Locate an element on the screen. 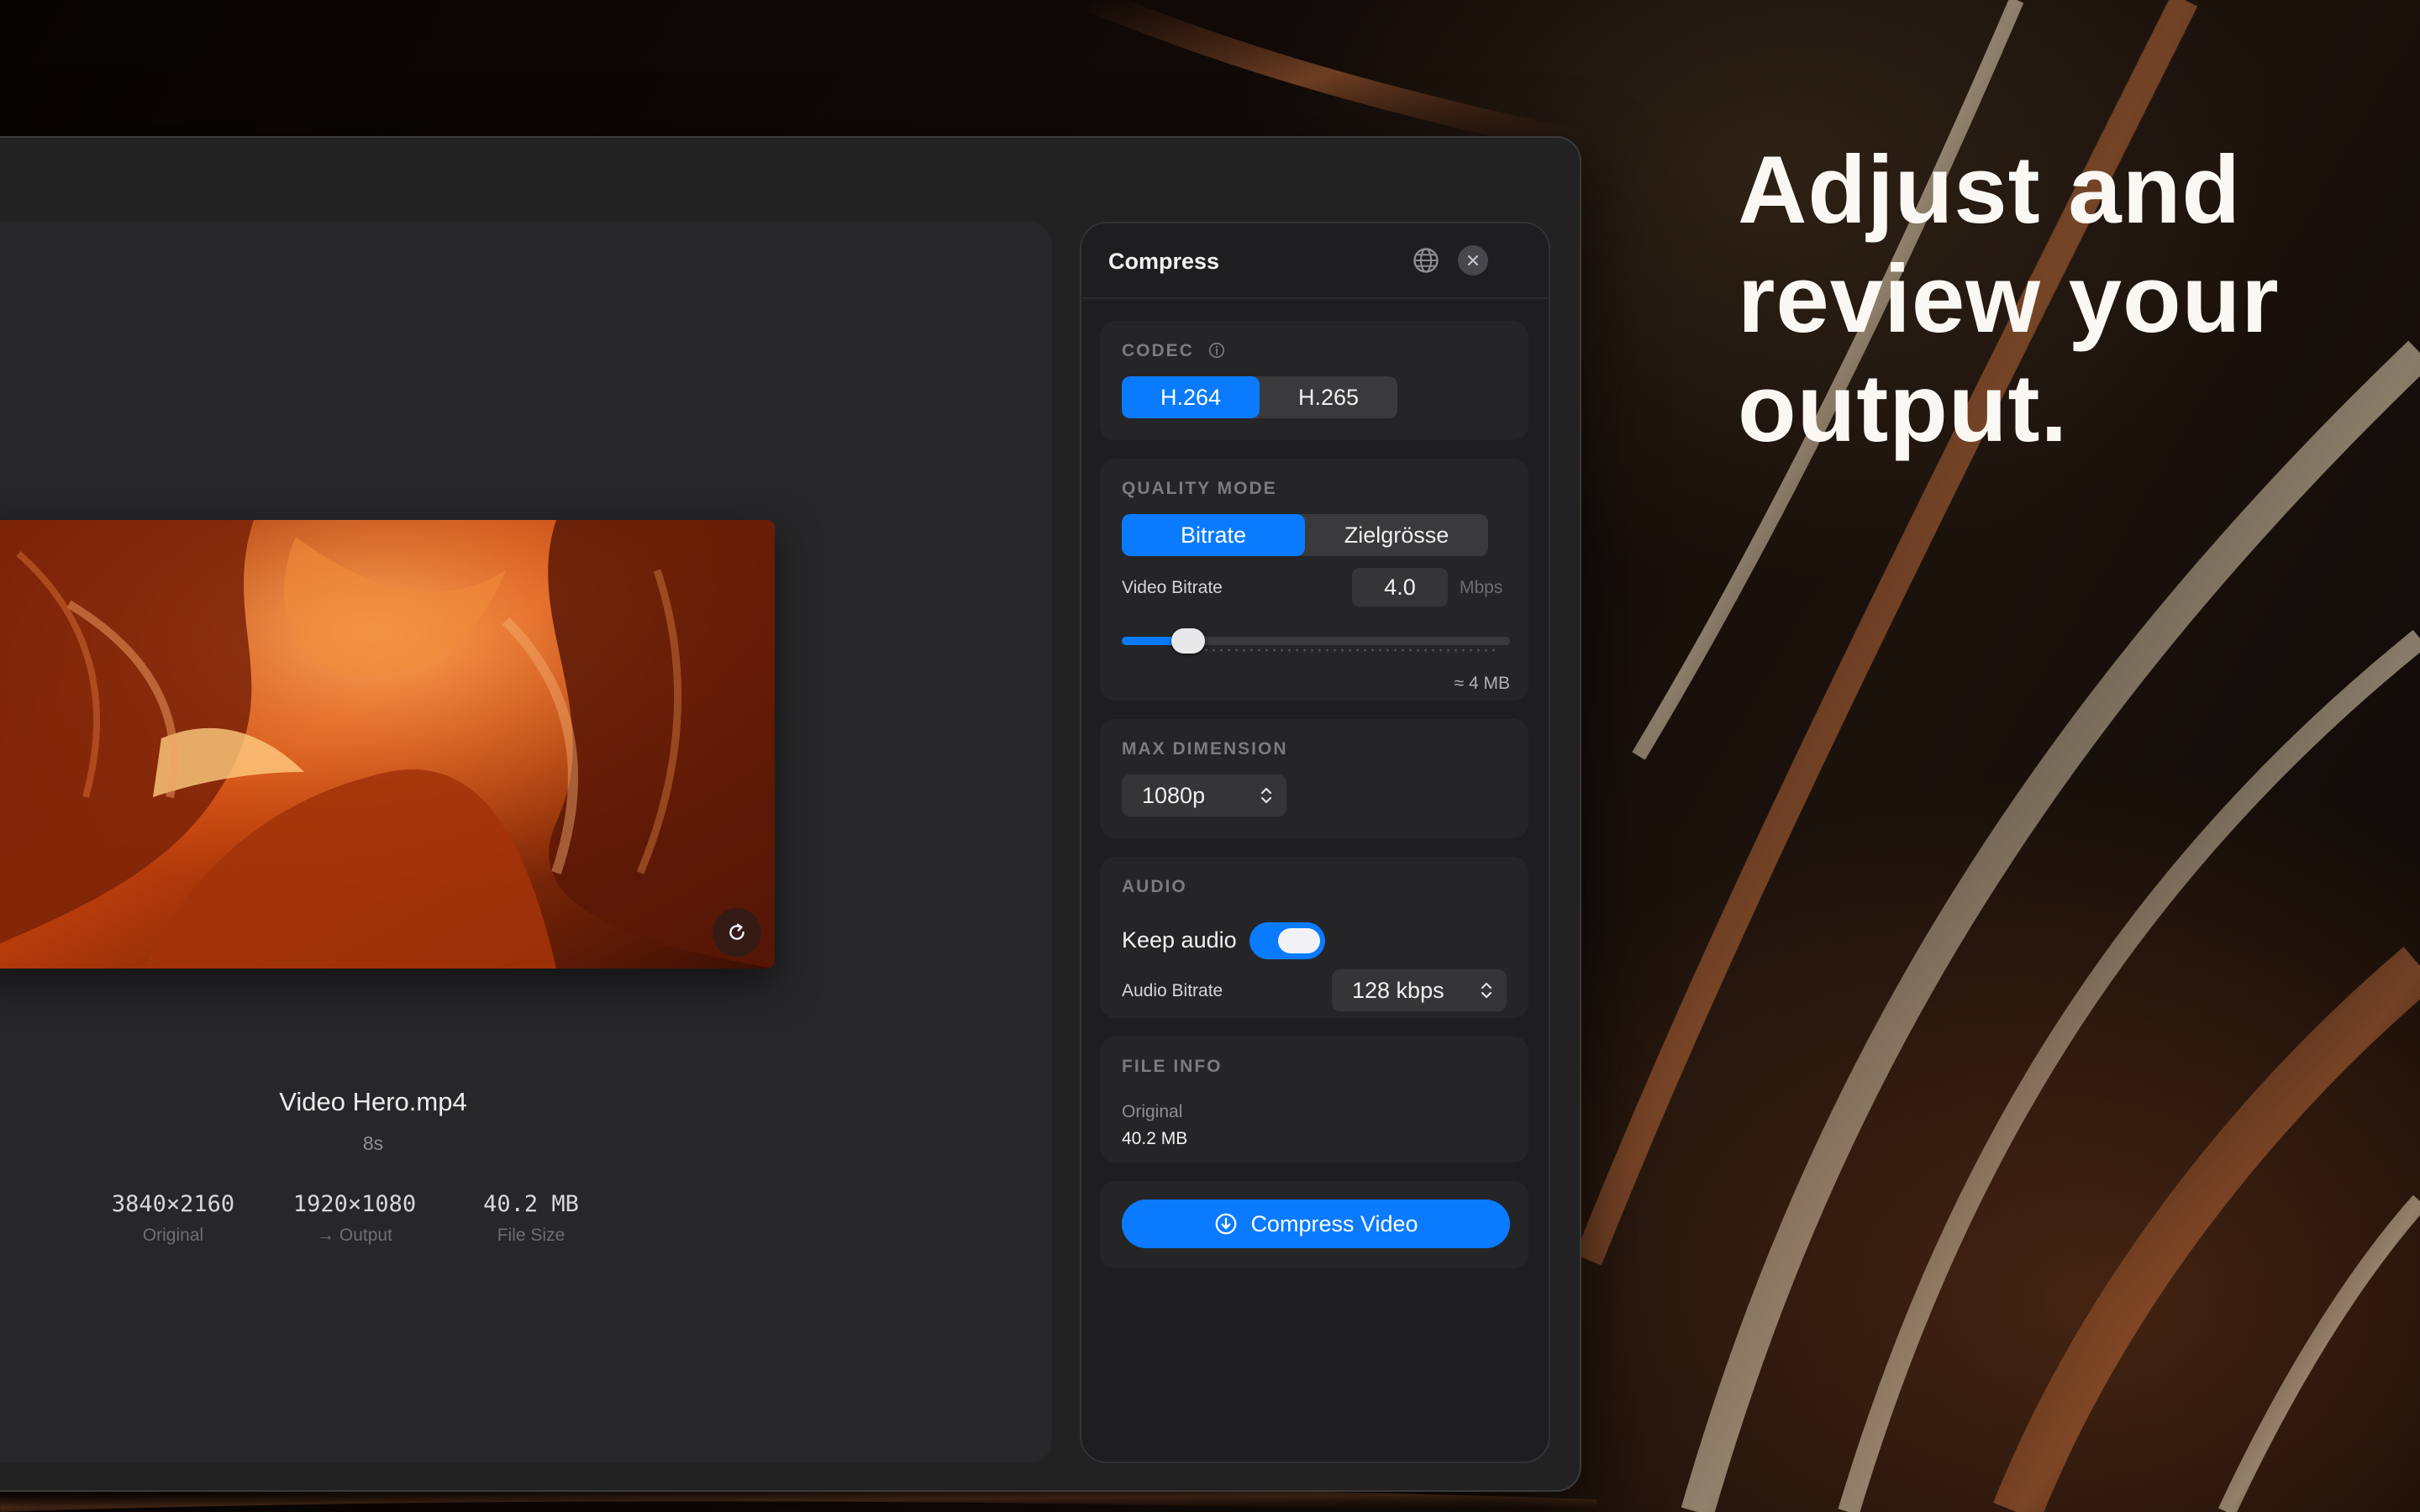 The height and width of the screenshot is (1512, 2420). language-button is located at coordinates (1426, 260).